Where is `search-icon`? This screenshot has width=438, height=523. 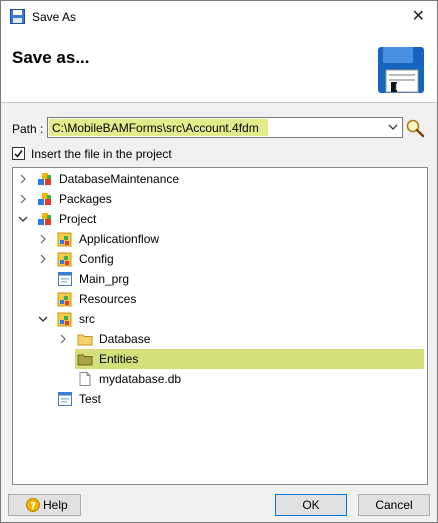
search-icon is located at coordinates (415, 128).